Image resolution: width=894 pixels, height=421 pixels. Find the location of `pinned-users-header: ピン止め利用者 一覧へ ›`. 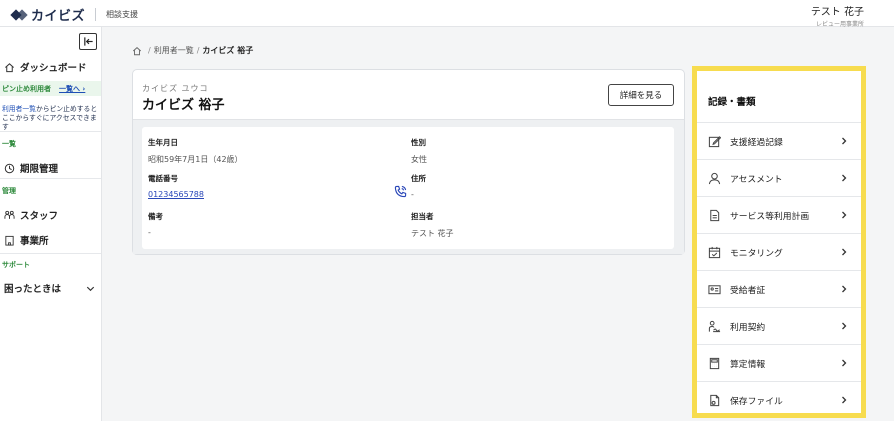

pinned-users-header: ピン止め利用者 一覧へ › is located at coordinates (50, 88).